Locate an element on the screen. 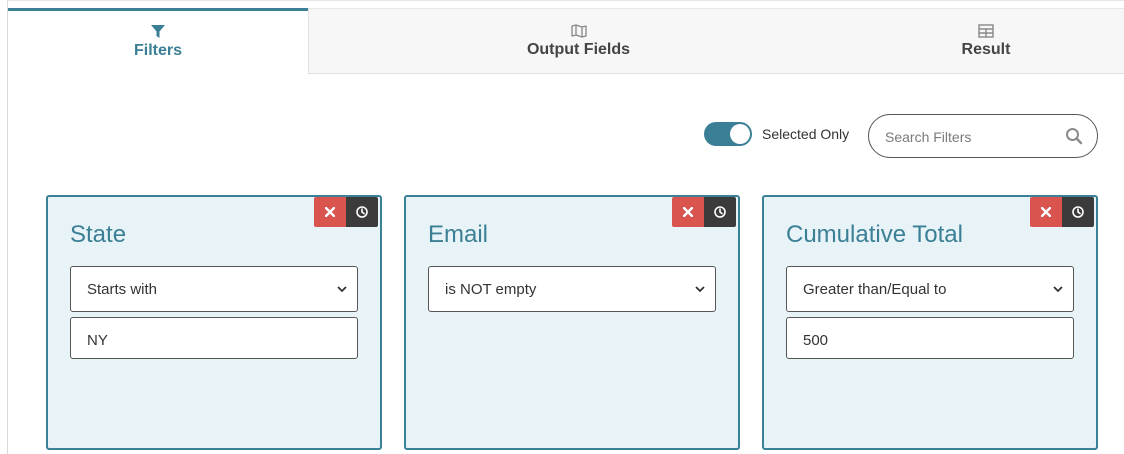 The width and height of the screenshot is (1124, 454). operator-select-value: is NOT empty is located at coordinates (491, 289).